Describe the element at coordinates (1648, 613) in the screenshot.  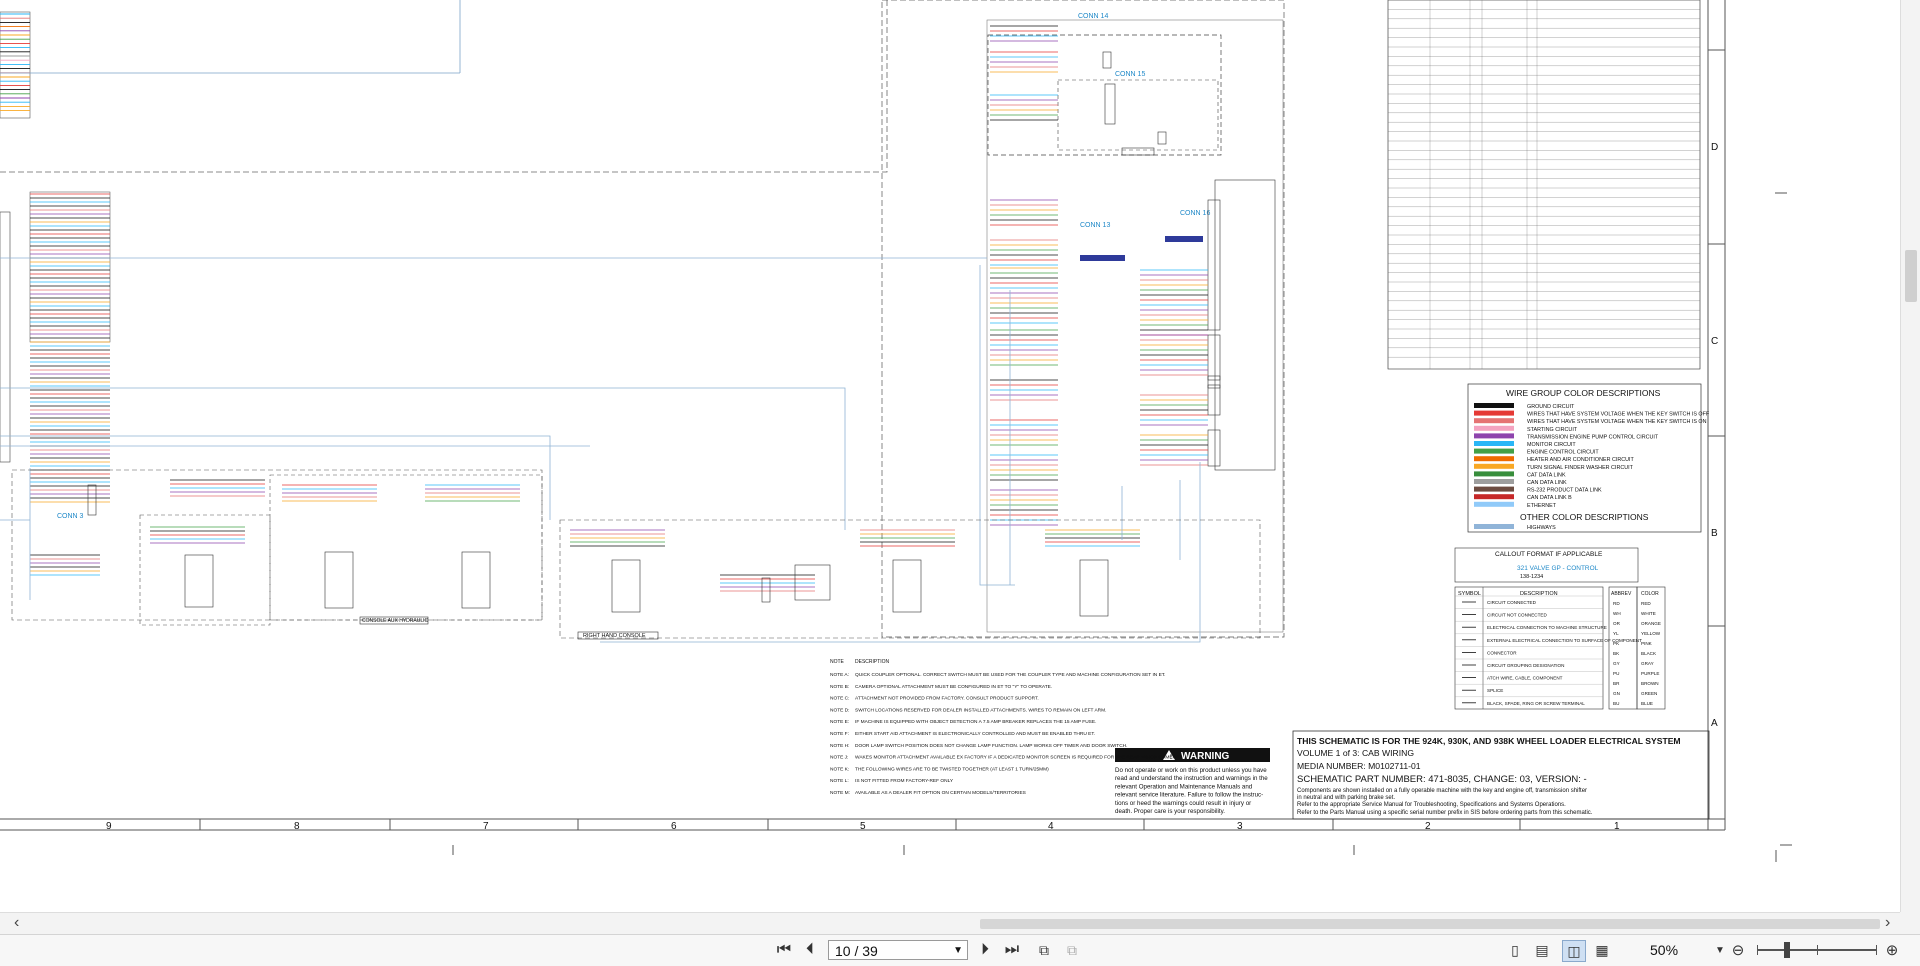
I see `color-name: WHITE` at that location.